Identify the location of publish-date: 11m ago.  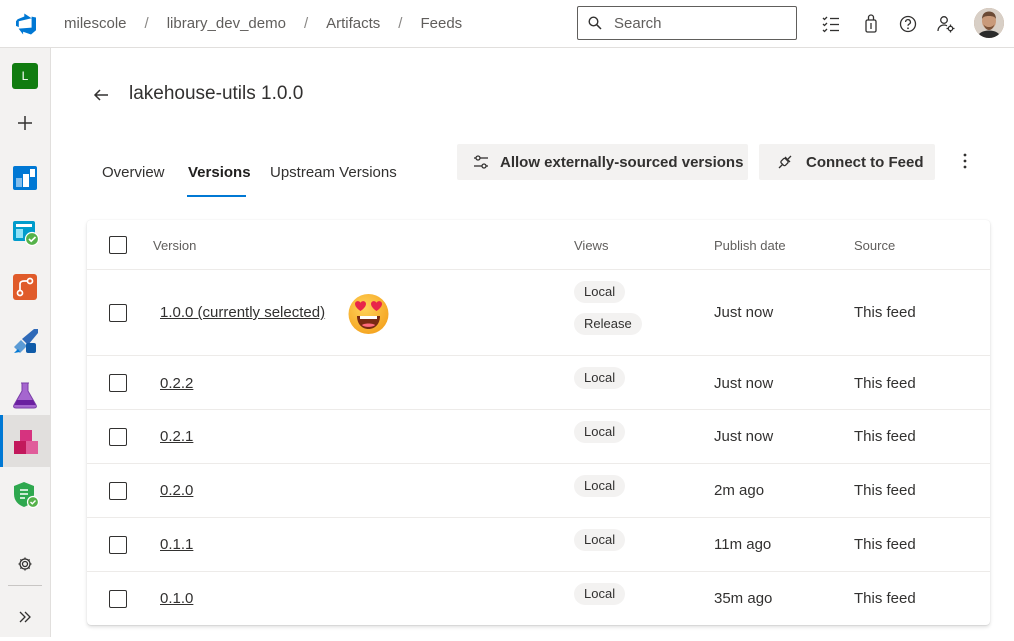
(743, 544).